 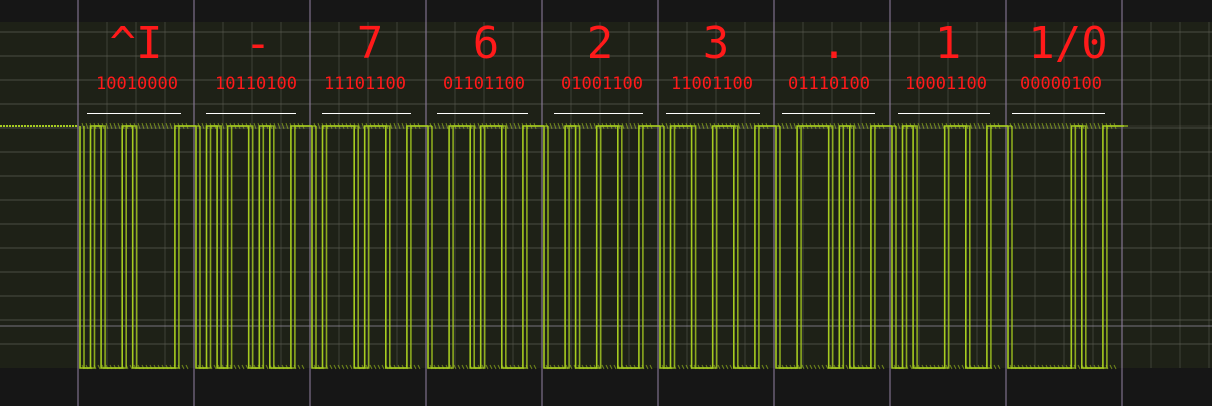 What do you see at coordinates (136, 43) in the screenshot?
I see `decoded-char: ^I` at bounding box center [136, 43].